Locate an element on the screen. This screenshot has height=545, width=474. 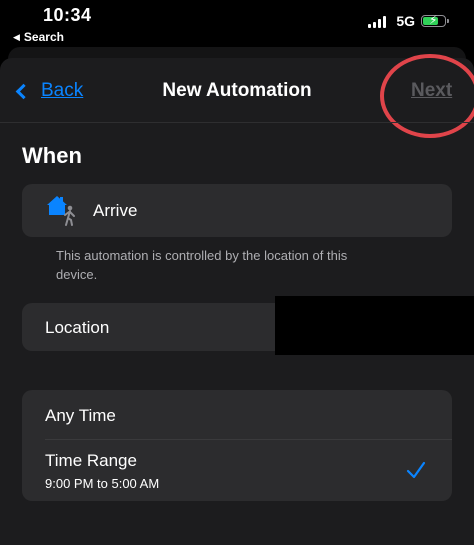
status-bar: 10:34 ◀ Search 5G ⚡ is located at coordinates (237, 25).